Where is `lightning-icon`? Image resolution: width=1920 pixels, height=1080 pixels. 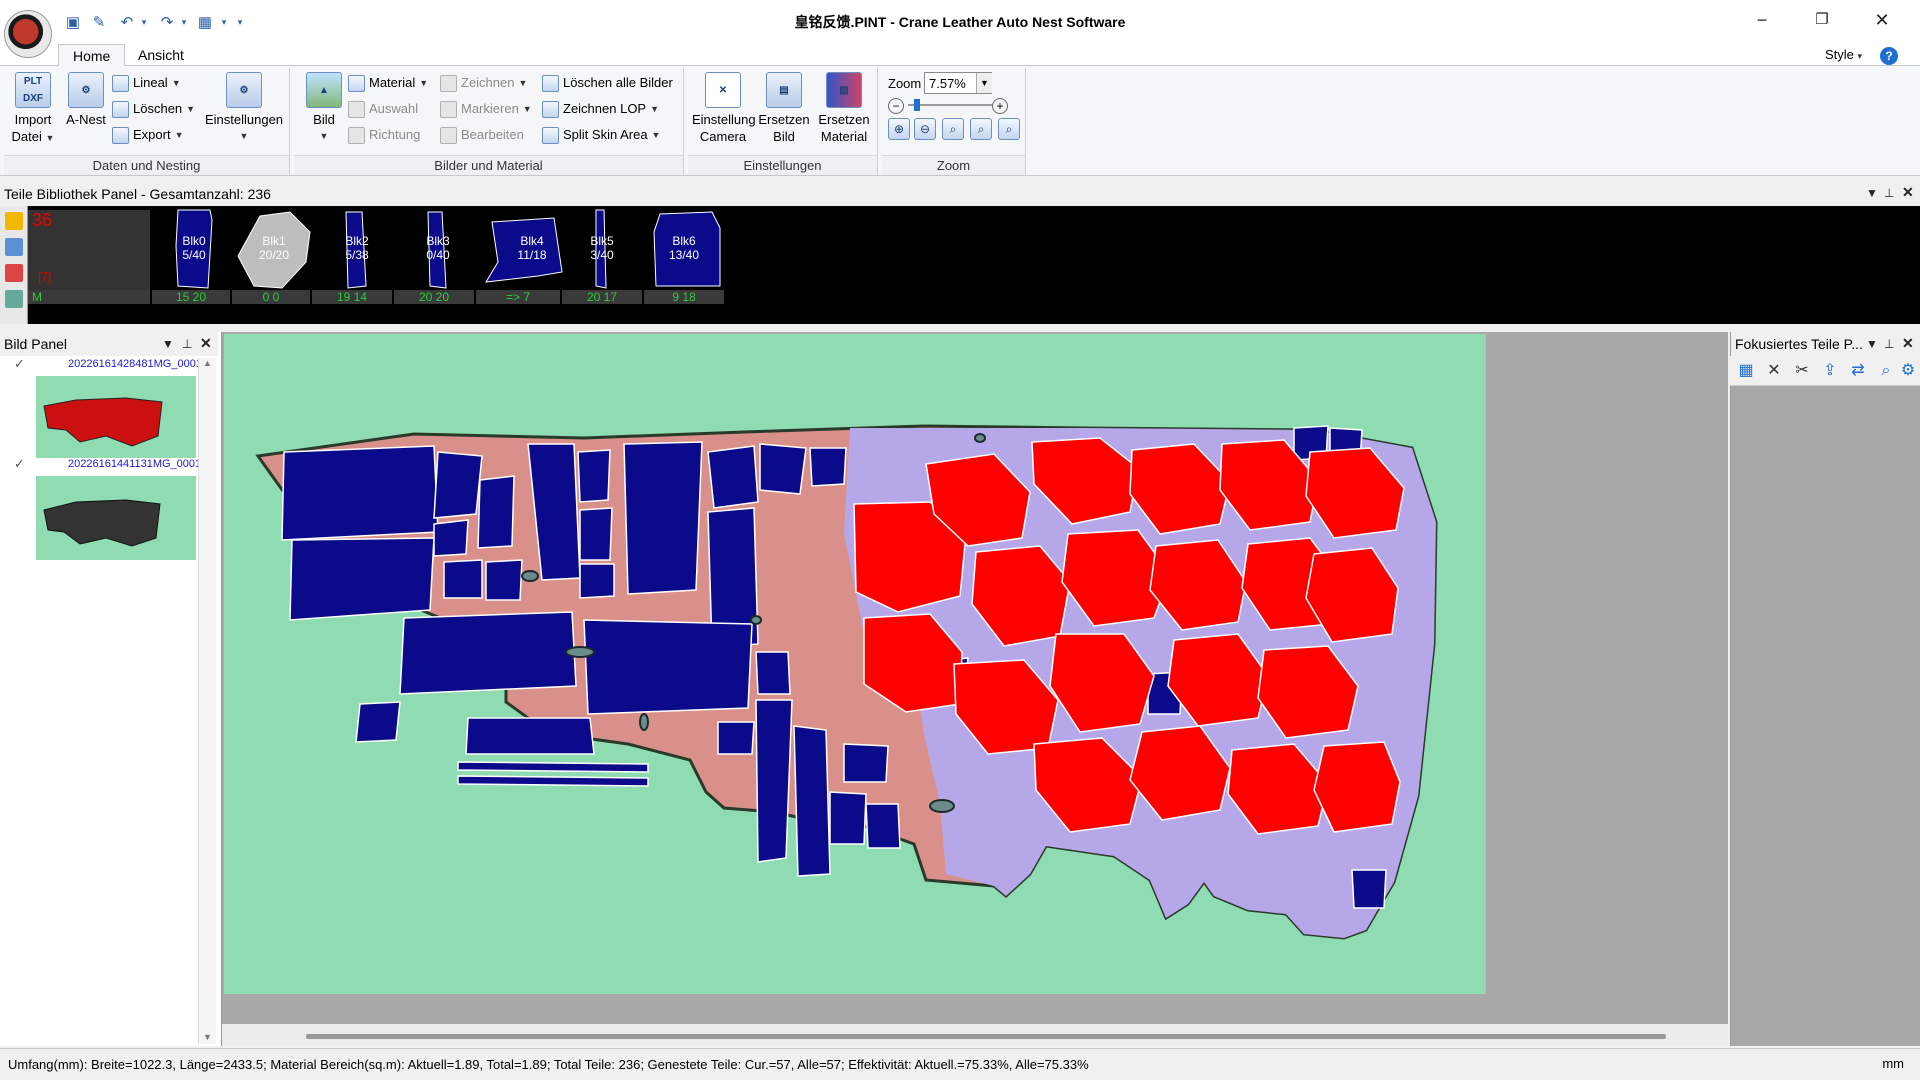
lightning-icon is located at coordinates (14, 221).